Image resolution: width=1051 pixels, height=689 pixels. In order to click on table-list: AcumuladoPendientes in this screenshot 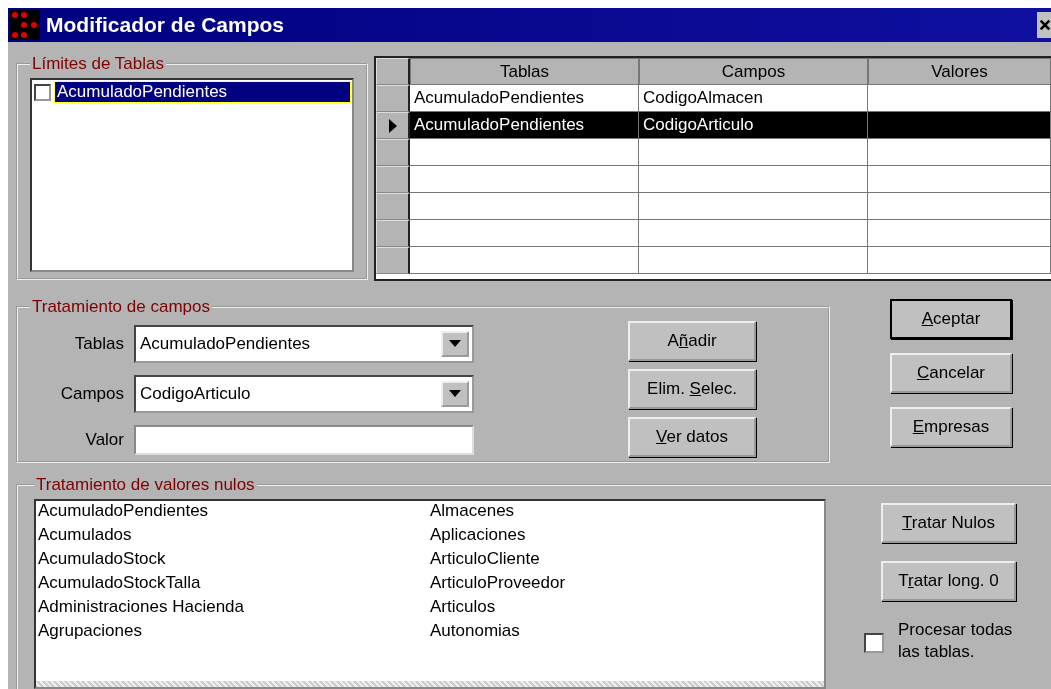, I will do `click(192, 175)`.